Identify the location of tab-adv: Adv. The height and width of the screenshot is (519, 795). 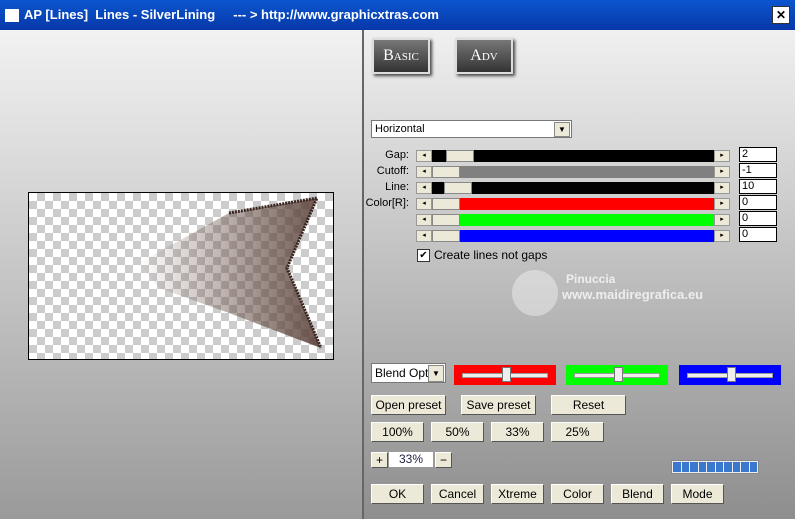
(484, 56).